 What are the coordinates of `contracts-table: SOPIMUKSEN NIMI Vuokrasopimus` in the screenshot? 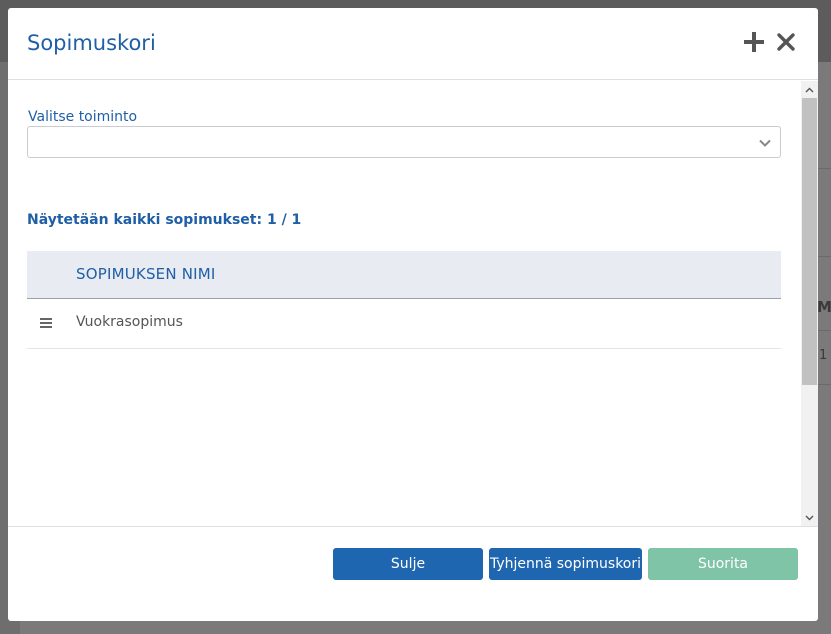 It's located at (404, 300).